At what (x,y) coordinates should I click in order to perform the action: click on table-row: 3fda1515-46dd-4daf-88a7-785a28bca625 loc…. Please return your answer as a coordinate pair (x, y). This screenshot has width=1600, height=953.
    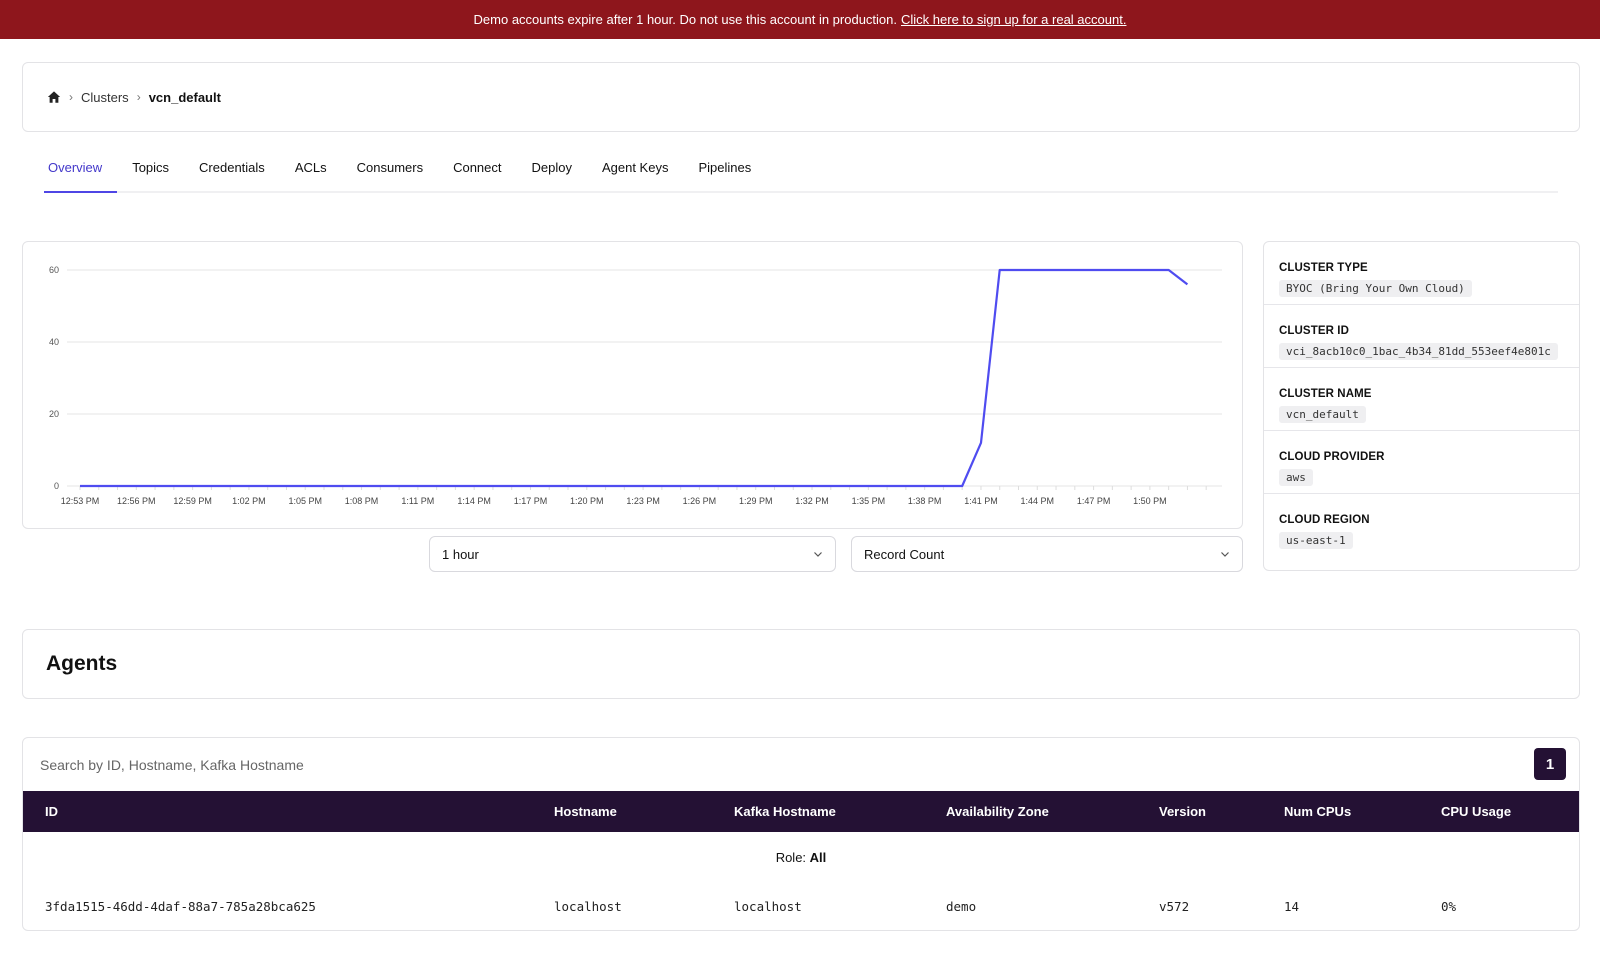
    Looking at the image, I should click on (801, 906).